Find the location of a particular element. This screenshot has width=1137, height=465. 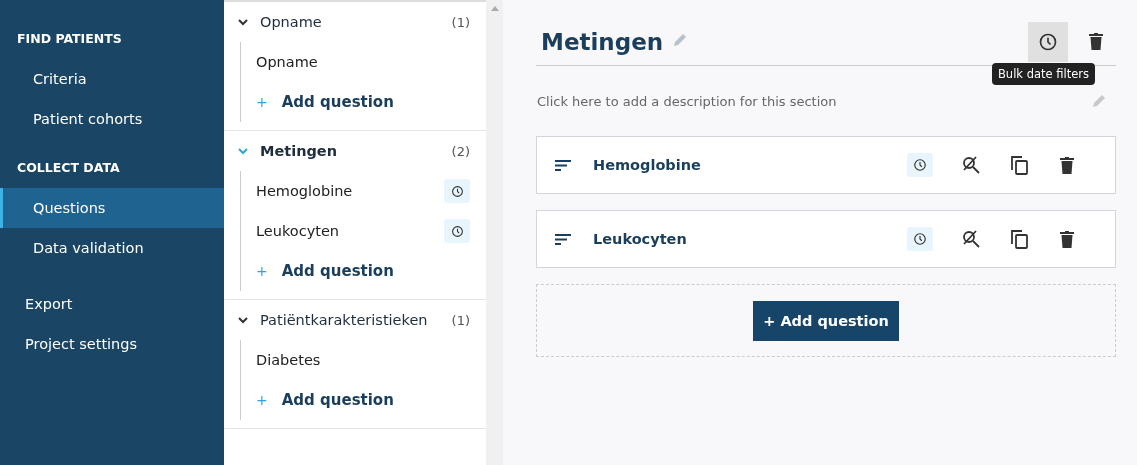

question-item: Hemoglobine is located at coordinates (304, 191).